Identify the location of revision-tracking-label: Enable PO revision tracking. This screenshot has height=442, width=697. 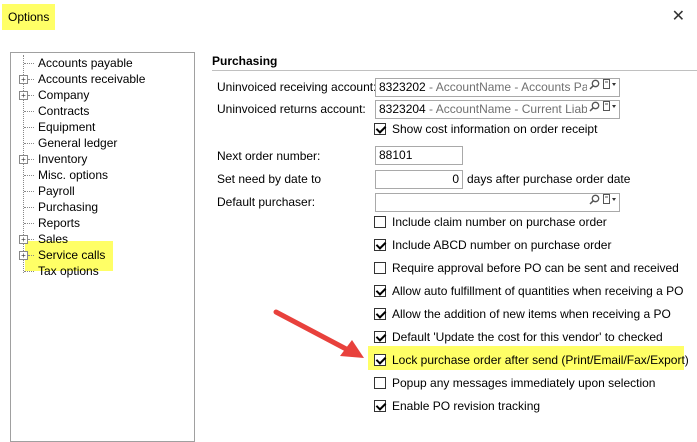
(466, 406).